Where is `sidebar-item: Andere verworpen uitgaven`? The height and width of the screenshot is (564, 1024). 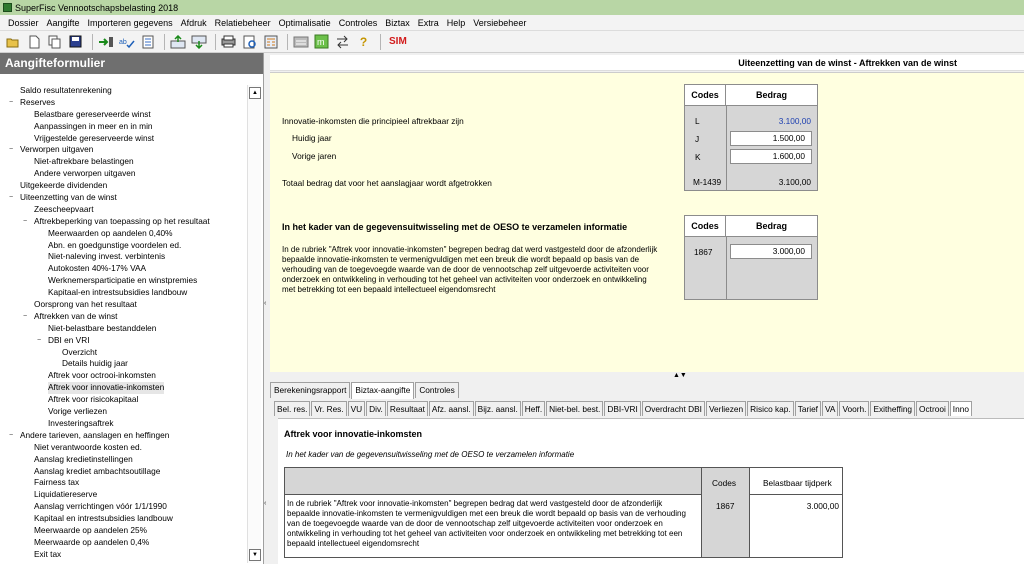 sidebar-item: Andere verworpen uitgaven is located at coordinates (123, 174).